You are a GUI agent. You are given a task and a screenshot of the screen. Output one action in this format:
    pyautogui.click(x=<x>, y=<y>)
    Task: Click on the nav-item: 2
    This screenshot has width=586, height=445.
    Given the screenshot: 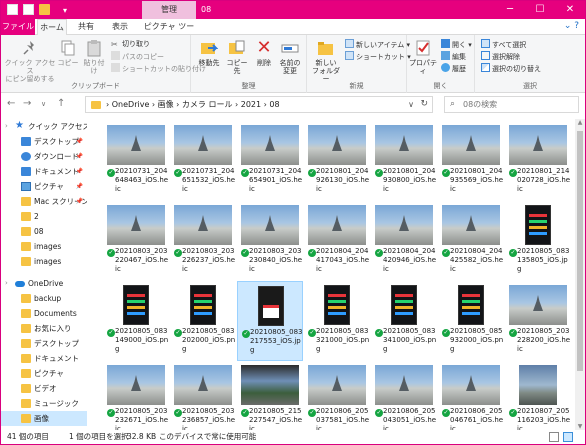 What is the action you would take?
    pyautogui.click(x=44, y=216)
    